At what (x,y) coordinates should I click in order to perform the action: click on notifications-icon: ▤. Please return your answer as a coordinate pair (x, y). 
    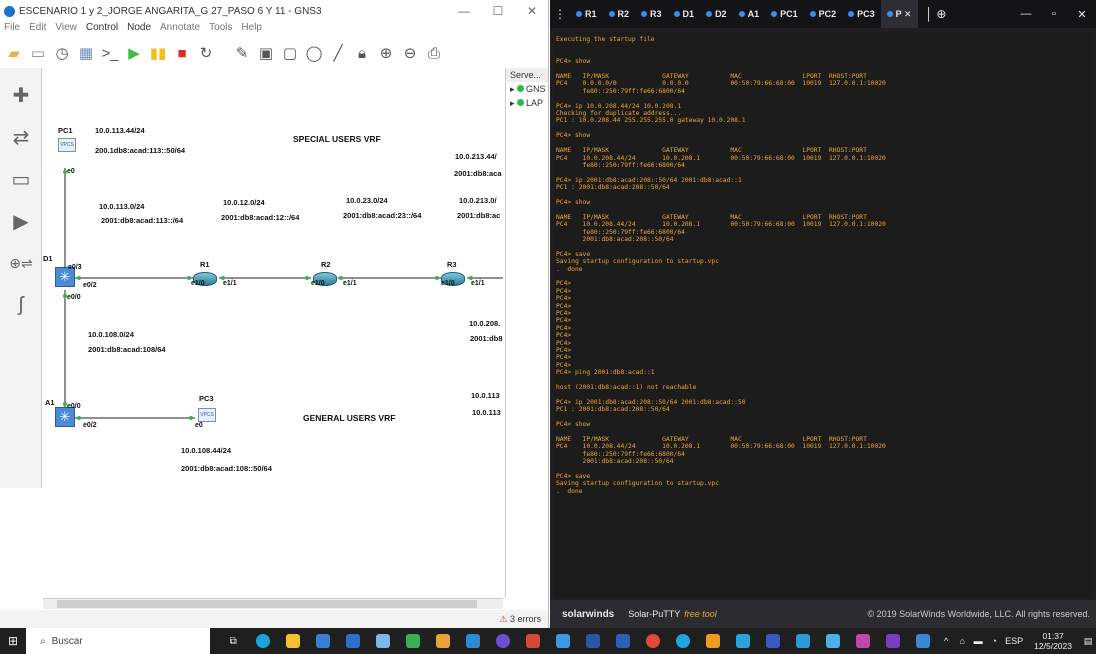
    Looking at the image, I should click on (1088, 641).